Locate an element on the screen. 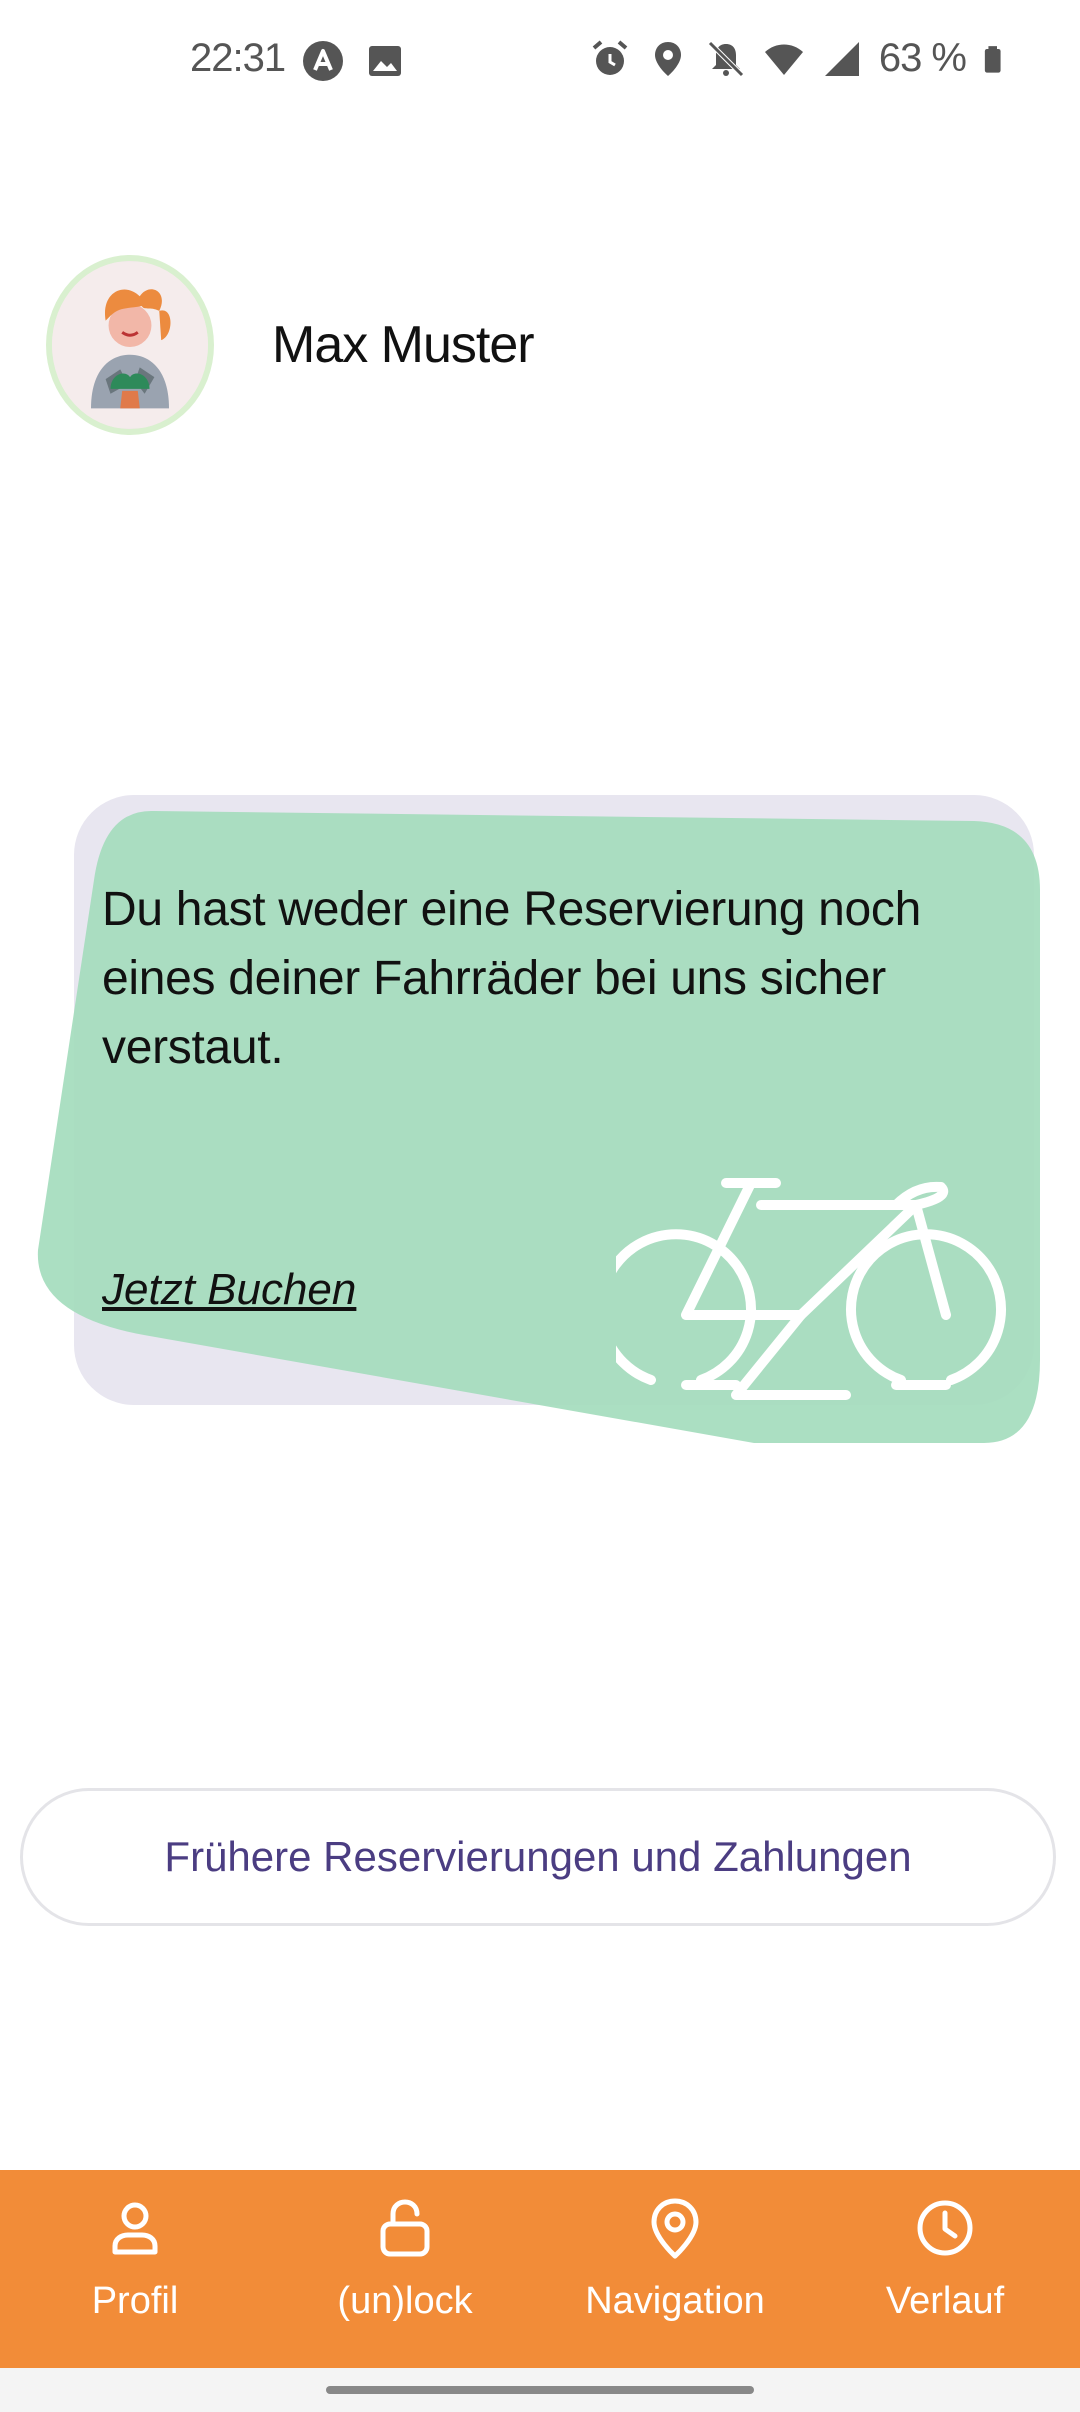 This screenshot has width=1080, height=2412. clock-icon is located at coordinates (945, 2228).